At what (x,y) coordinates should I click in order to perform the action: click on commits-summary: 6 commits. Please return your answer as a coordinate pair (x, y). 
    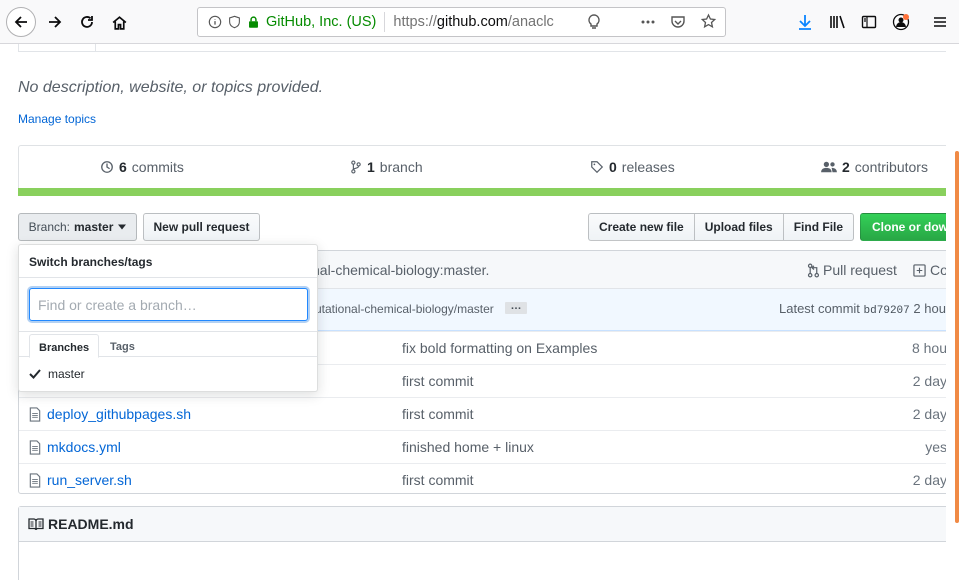
    Looking at the image, I should click on (142, 167).